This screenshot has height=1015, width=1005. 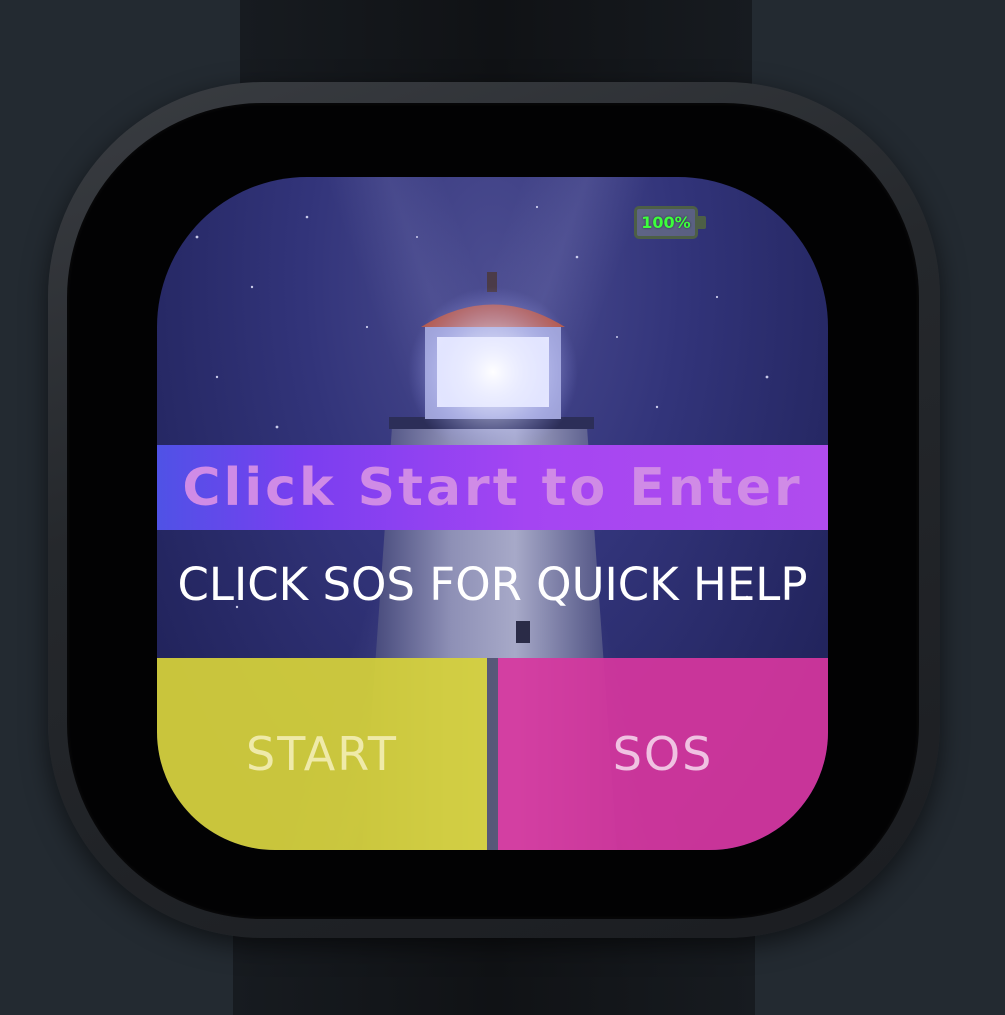 I want to click on button-divider, so click(x=492, y=754).